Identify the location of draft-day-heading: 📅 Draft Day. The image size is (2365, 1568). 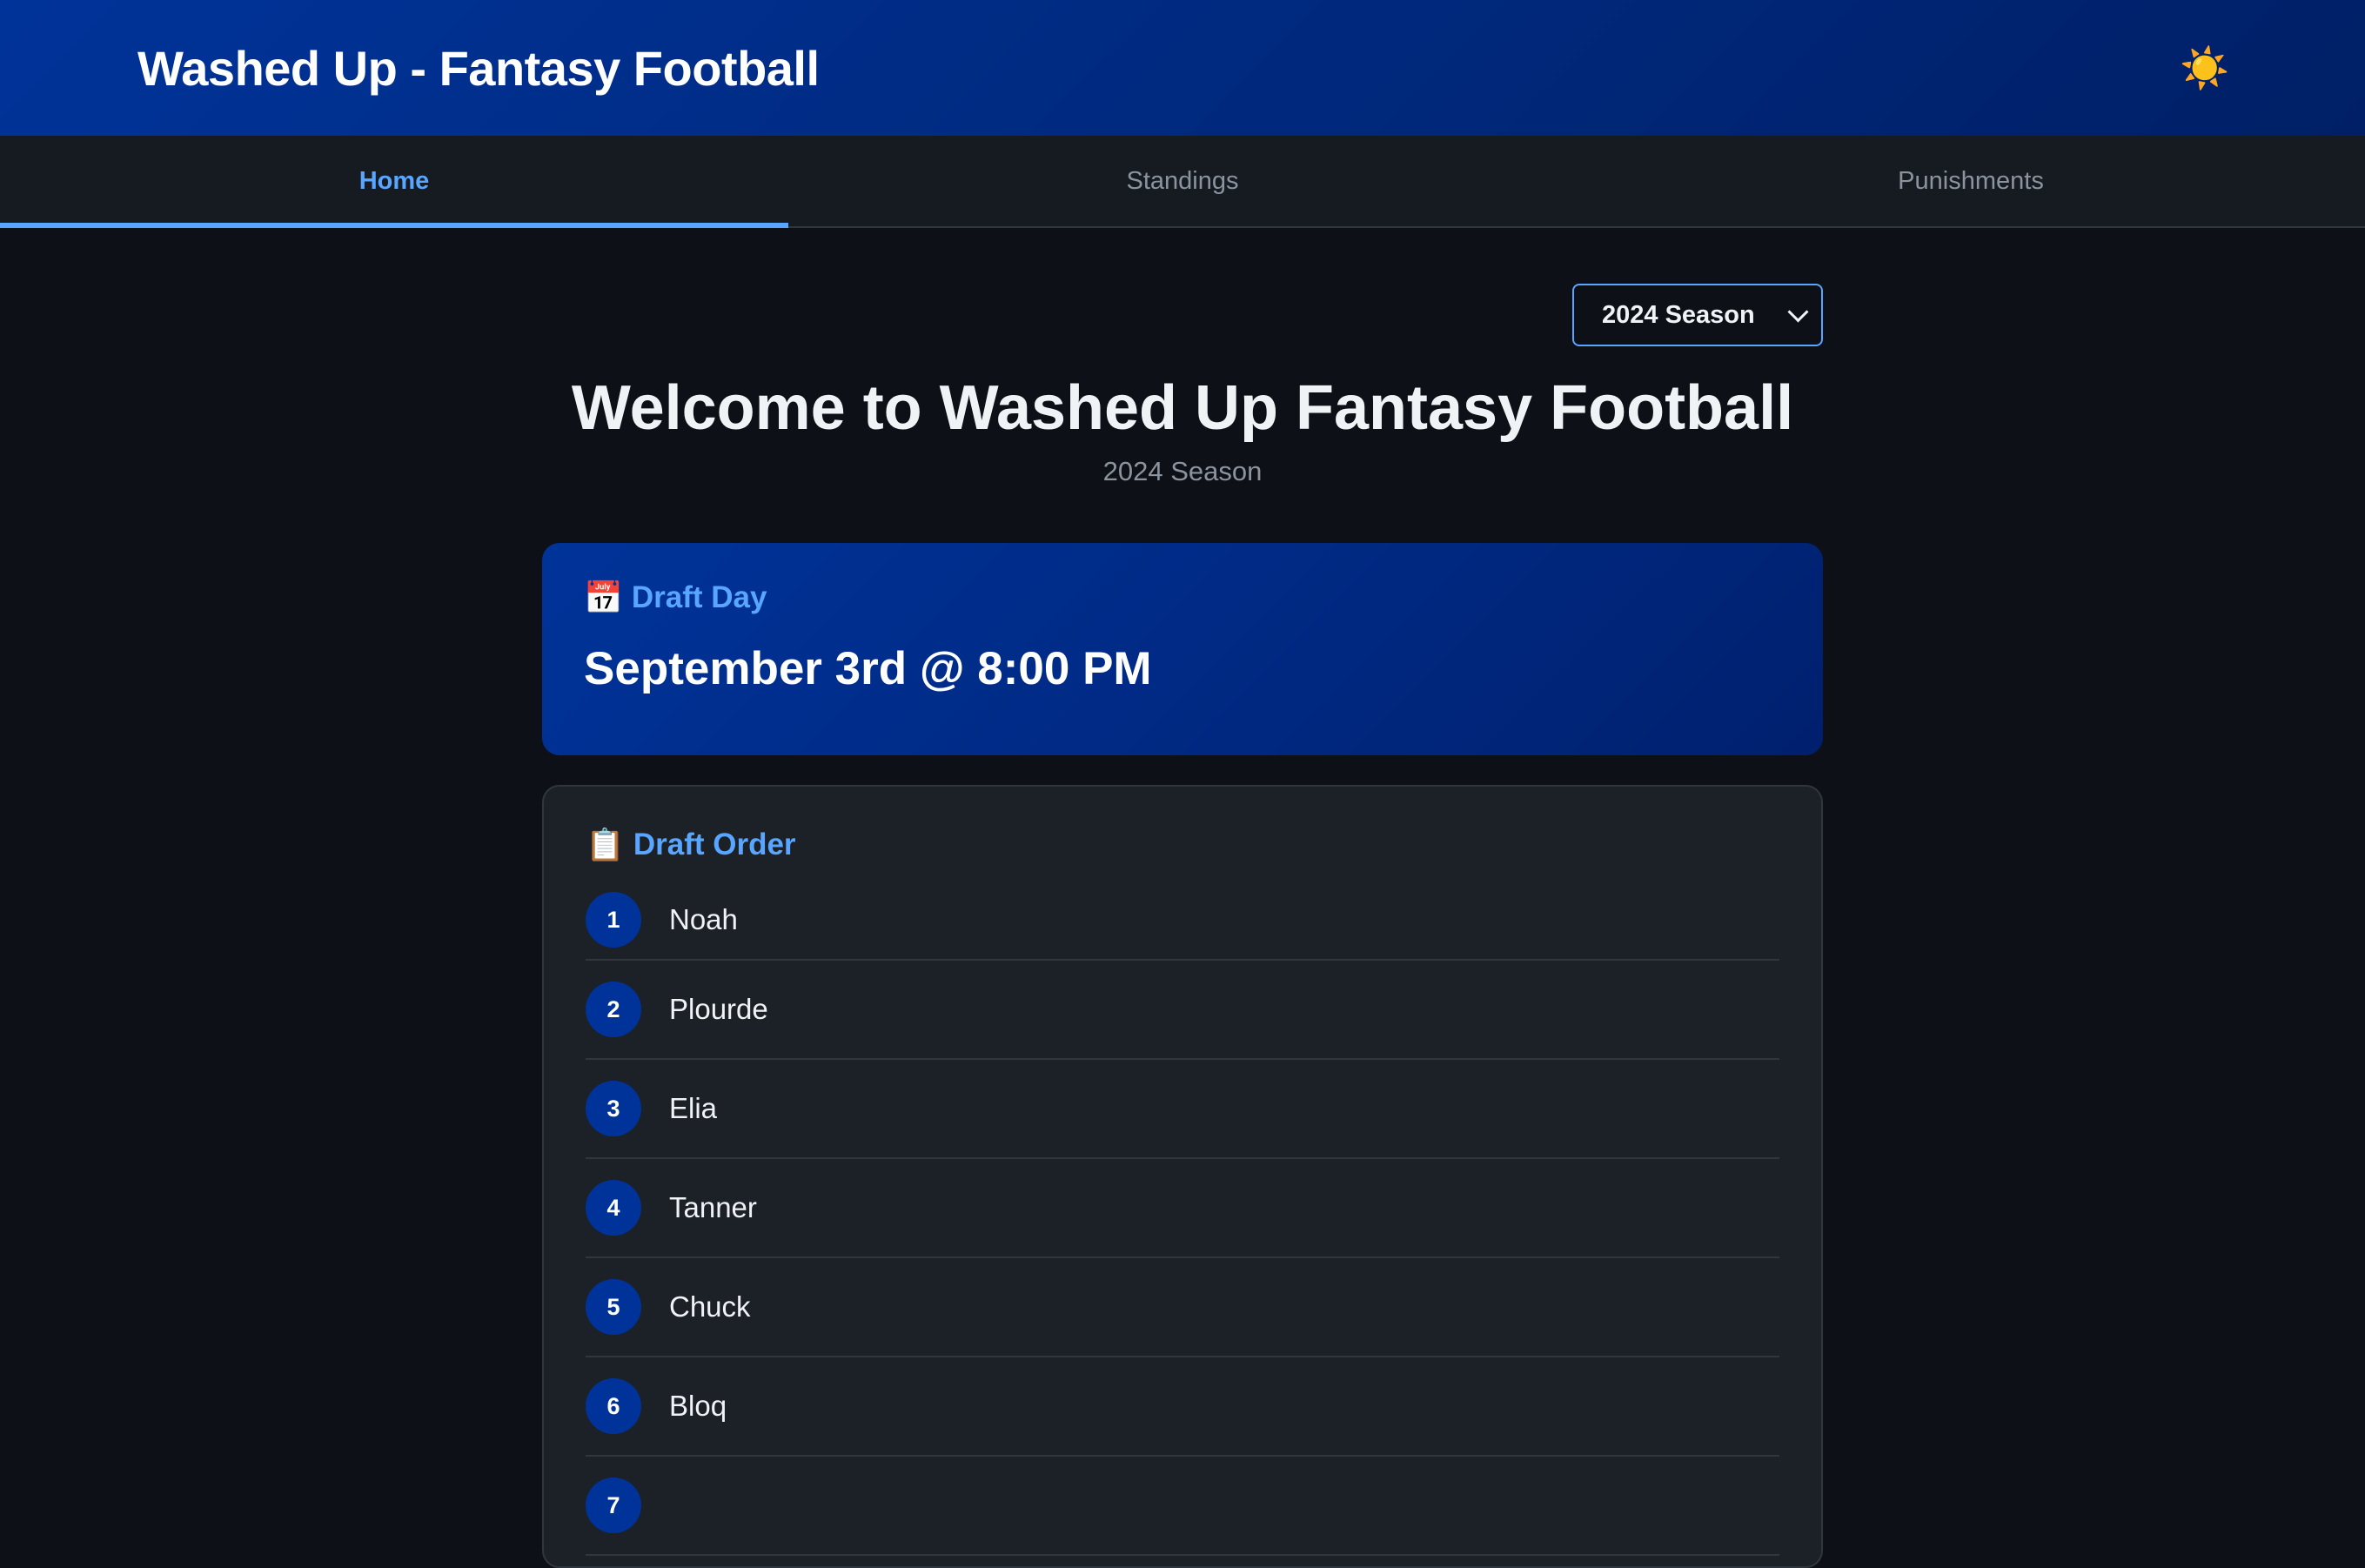
(1182, 598).